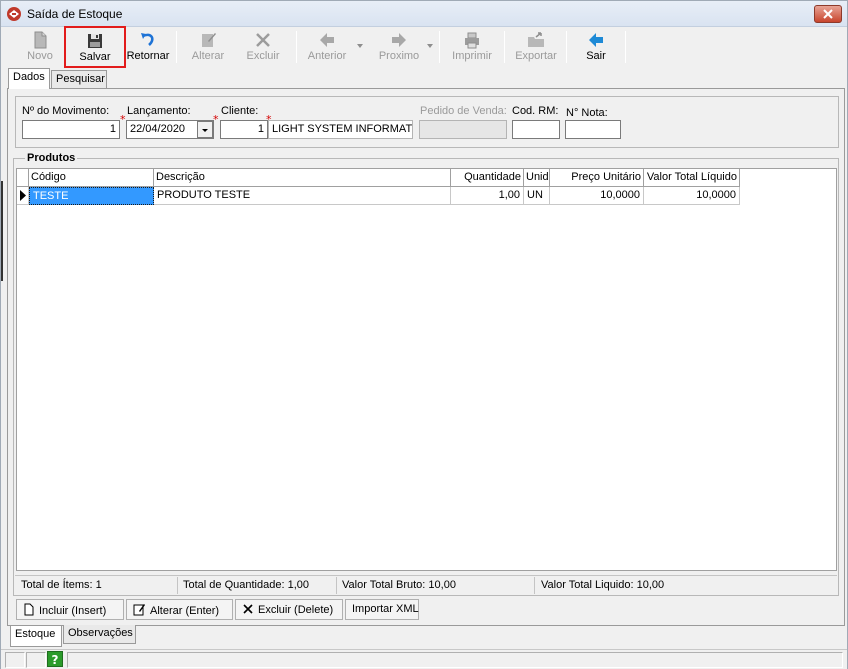  I want to click on tab-pesquisar: Pesquisar, so click(79, 79).